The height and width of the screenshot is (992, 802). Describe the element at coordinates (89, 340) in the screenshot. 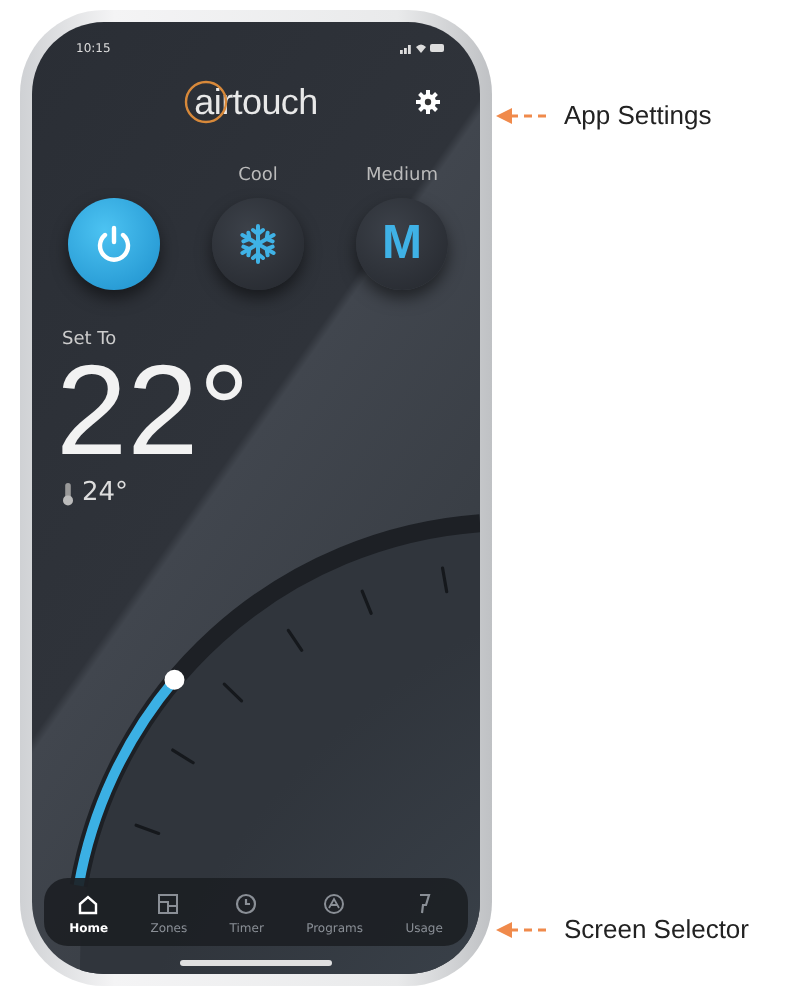

I see `setpoint-label: Set To` at that location.